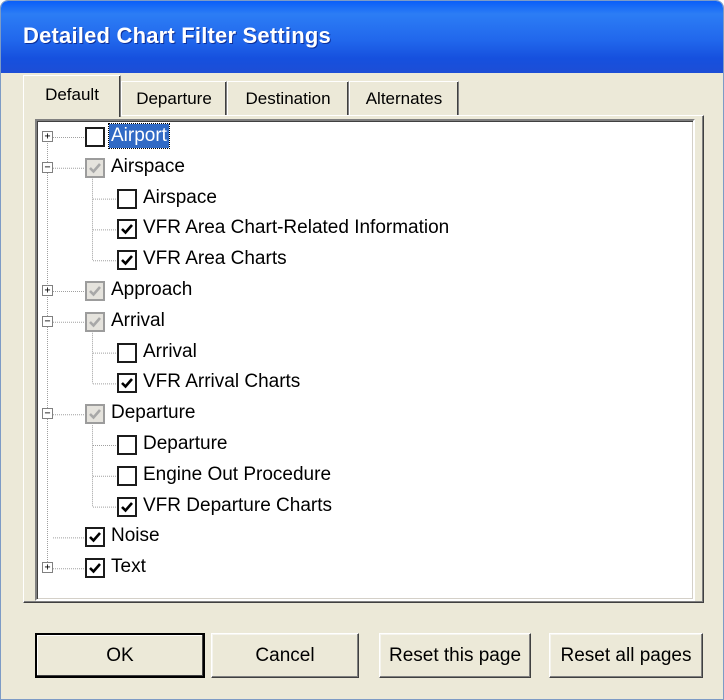 The width and height of the screenshot is (724, 700). What do you see at coordinates (72, 96) in the screenshot?
I see `tab-default: Default` at bounding box center [72, 96].